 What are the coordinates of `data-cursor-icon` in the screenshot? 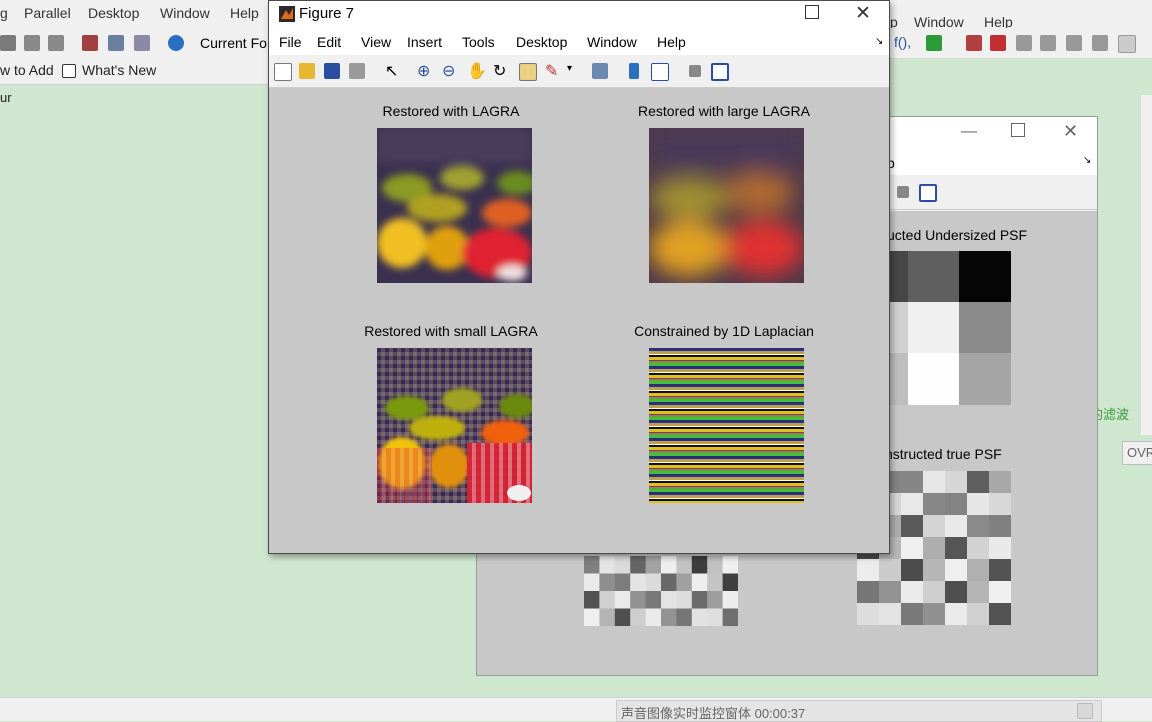 It's located at (528, 72).